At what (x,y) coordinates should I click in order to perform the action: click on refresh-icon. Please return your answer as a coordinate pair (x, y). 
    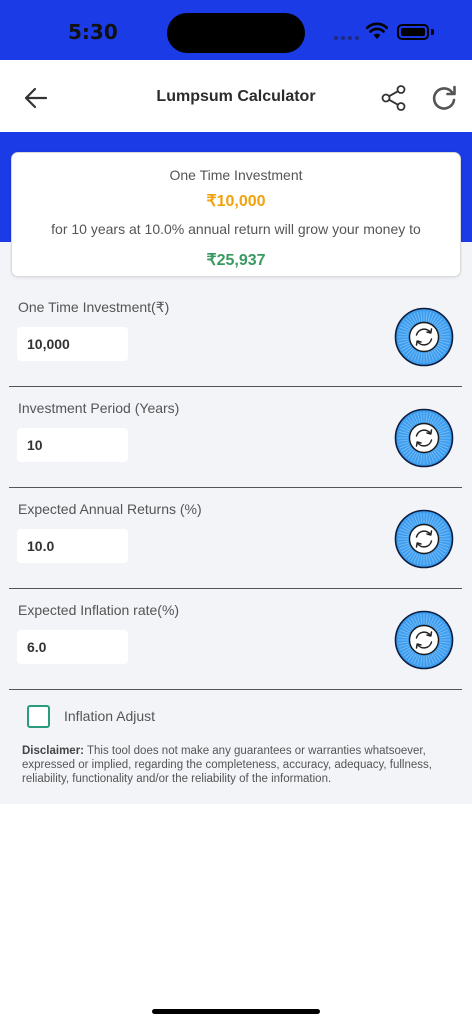
    Looking at the image, I should click on (444, 98).